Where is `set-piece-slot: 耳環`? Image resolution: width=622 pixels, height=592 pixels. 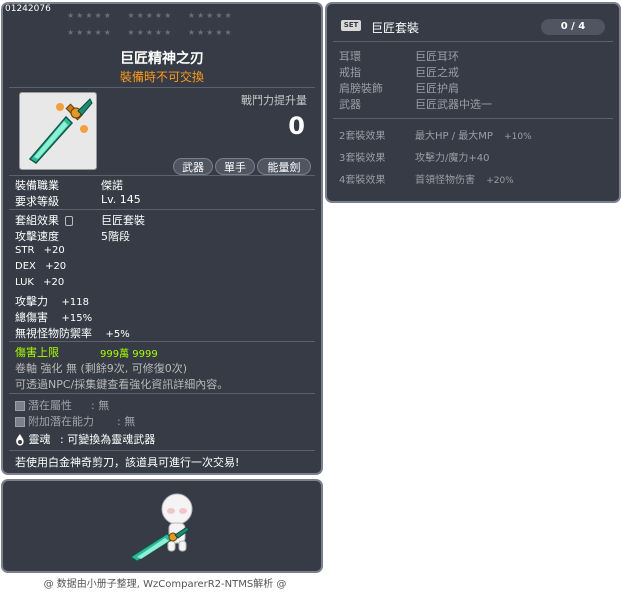 set-piece-slot: 耳環 is located at coordinates (350, 56).